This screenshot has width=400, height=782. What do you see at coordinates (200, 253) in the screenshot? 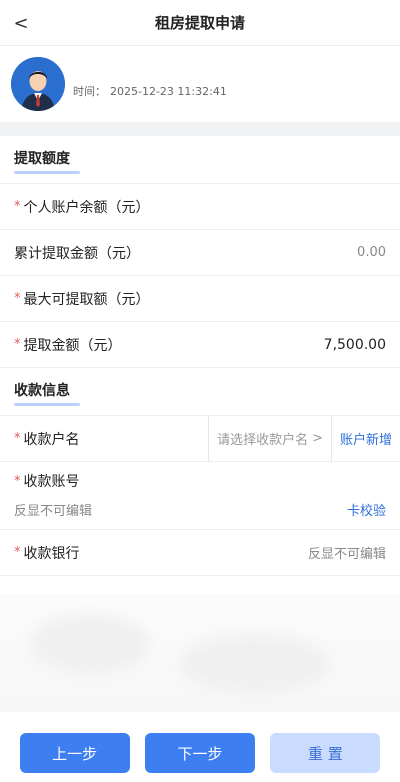
I see `row-cumulative-extracted: 累计提取金额（元） 0.00` at bounding box center [200, 253].